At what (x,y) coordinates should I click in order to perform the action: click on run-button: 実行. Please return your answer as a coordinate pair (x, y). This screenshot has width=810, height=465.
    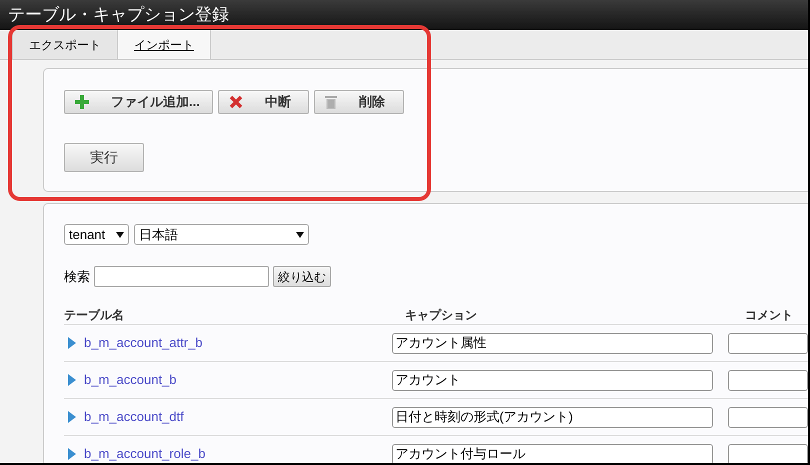
    Looking at the image, I should click on (104, 157).